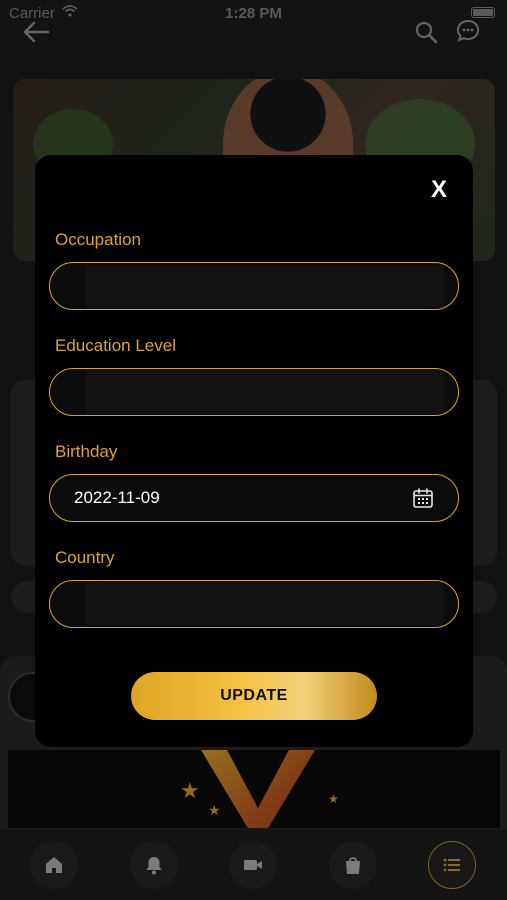  I want to click on education-level-input, so click(234, 391).